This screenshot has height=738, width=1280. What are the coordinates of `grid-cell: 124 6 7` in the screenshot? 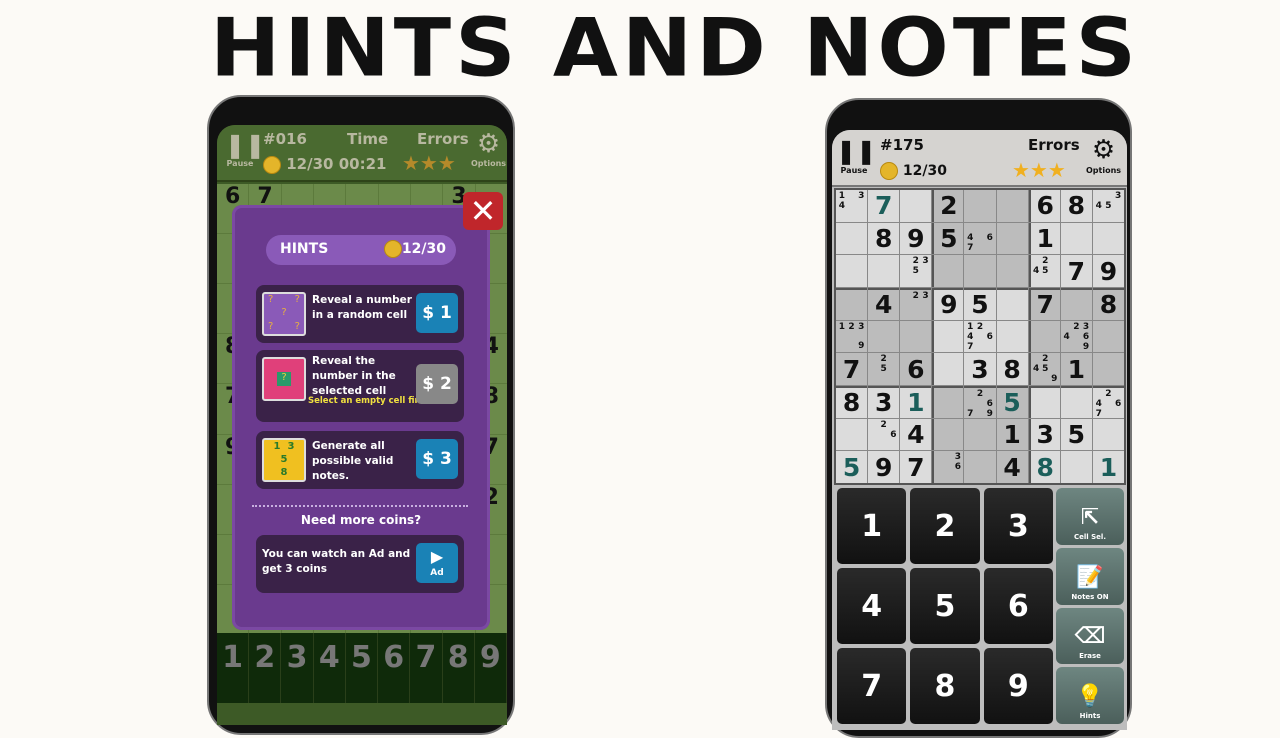 It's located at (980, 336).